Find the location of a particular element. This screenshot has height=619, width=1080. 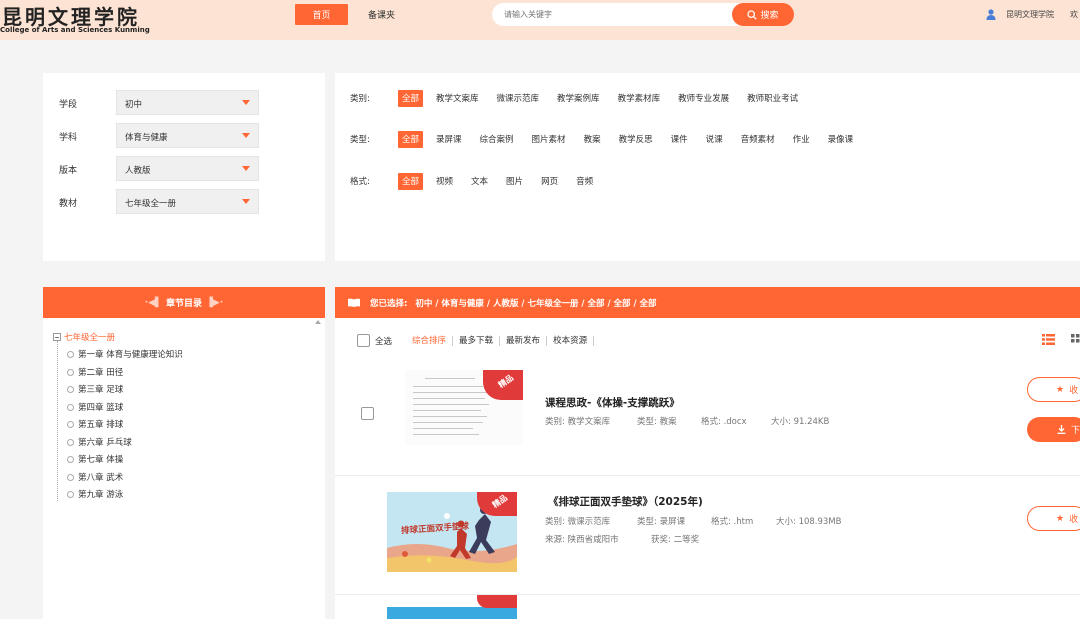

search-button: 搜索 is located at coordinates (763, 14).